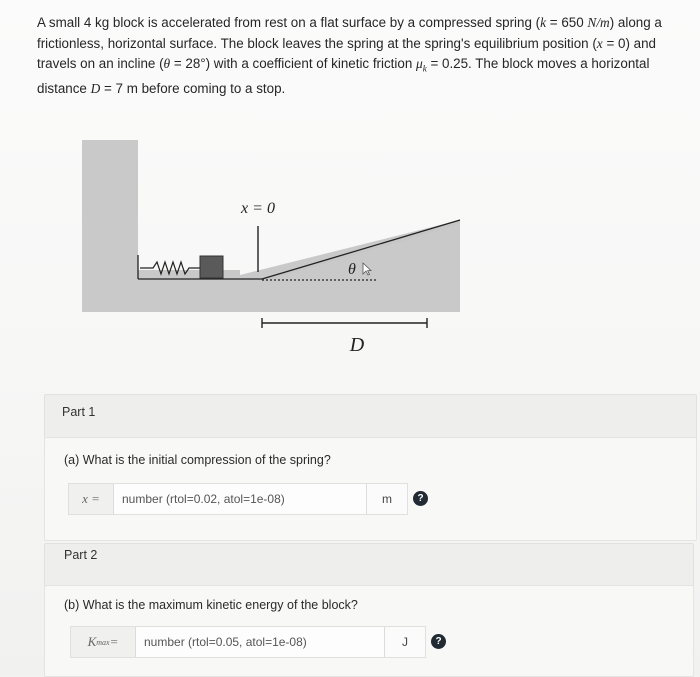 This screenshot has width=700, height=677. I want to click on part-1-help-icon: ?, so click(420, 498).